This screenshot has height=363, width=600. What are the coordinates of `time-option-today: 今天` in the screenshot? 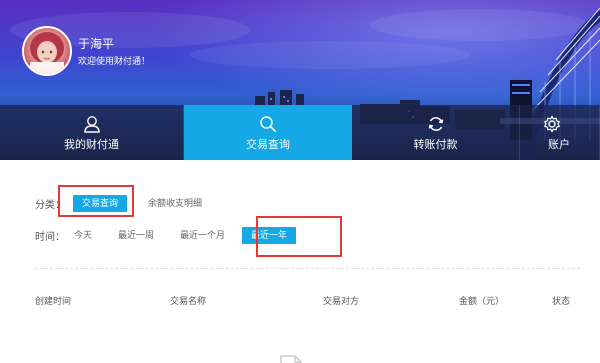 It's located at (83, 235).